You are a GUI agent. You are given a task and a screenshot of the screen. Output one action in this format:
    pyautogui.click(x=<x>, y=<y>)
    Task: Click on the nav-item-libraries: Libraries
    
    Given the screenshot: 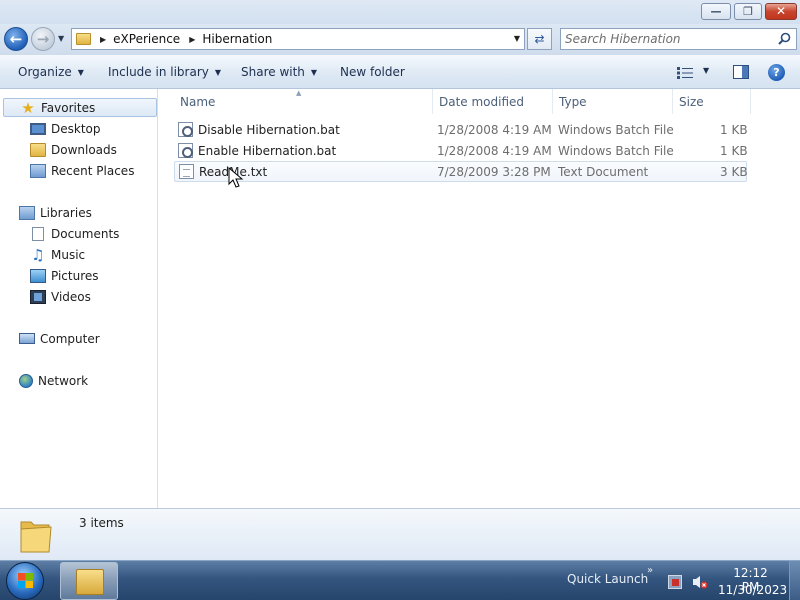 What is the action you would take?
    pyautogui.click(x=55, y=212)
    